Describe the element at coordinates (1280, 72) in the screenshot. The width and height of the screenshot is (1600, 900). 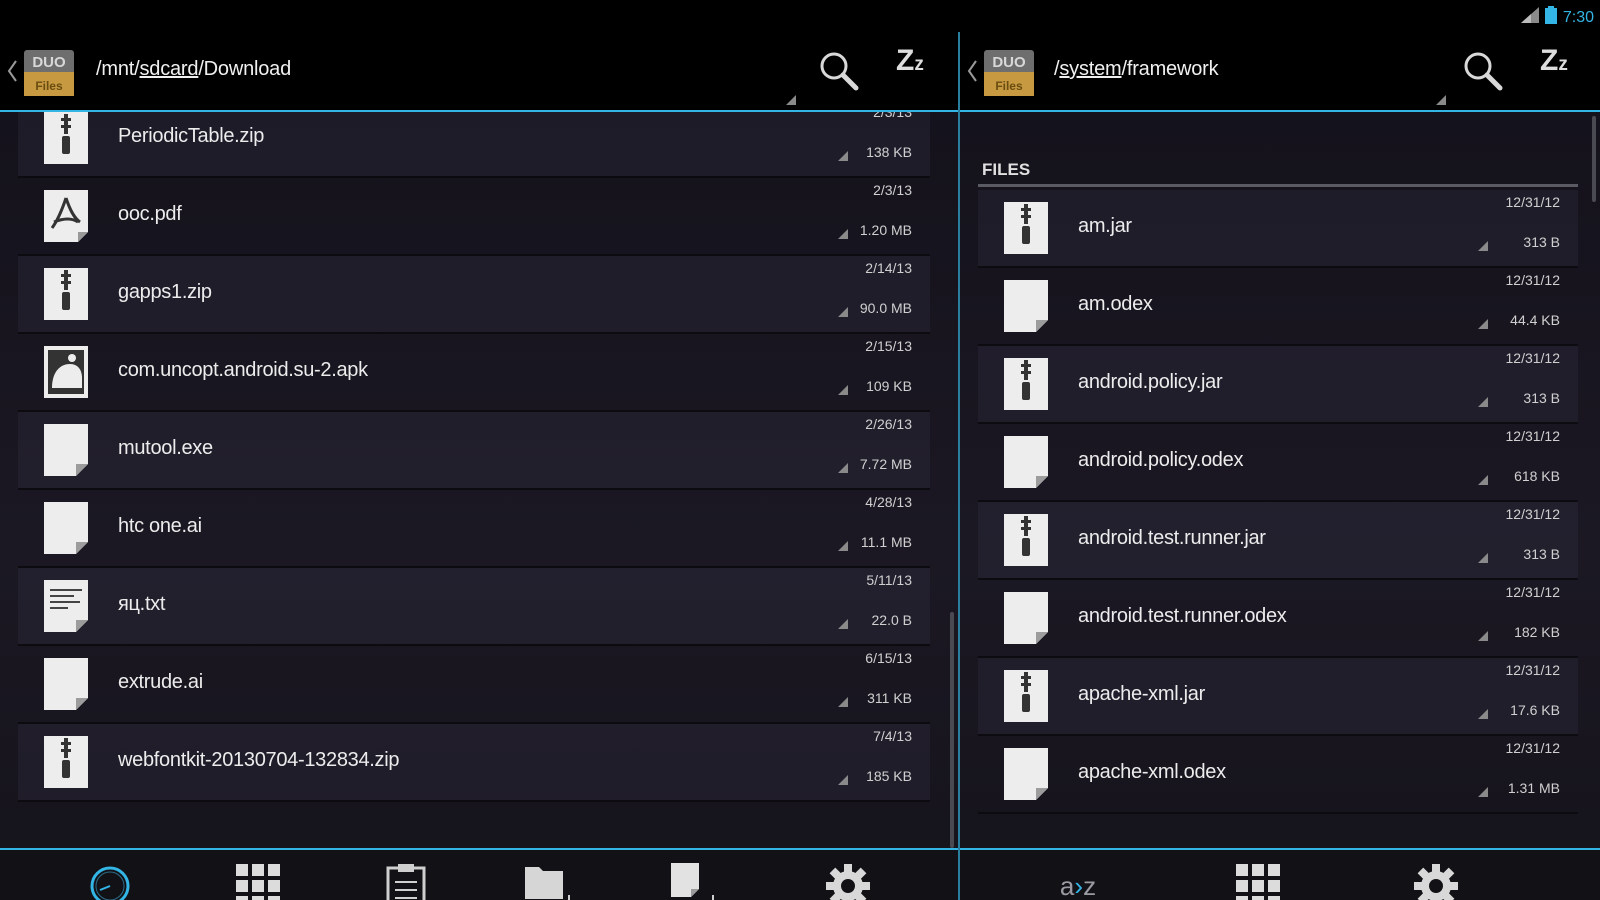
I see `right-pane-header: DUO Files /system/framework Zz` at that location.